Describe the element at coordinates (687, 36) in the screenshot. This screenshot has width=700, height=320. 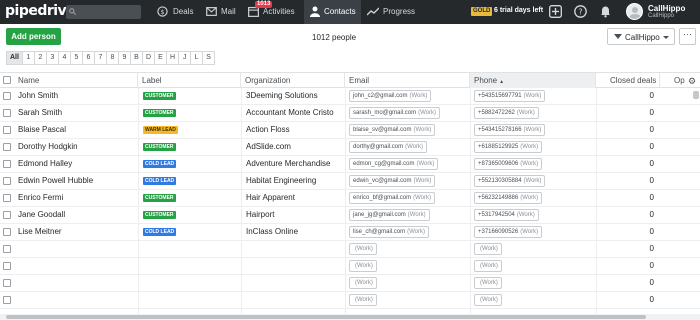
I see `more-options-button: ···` at that location.